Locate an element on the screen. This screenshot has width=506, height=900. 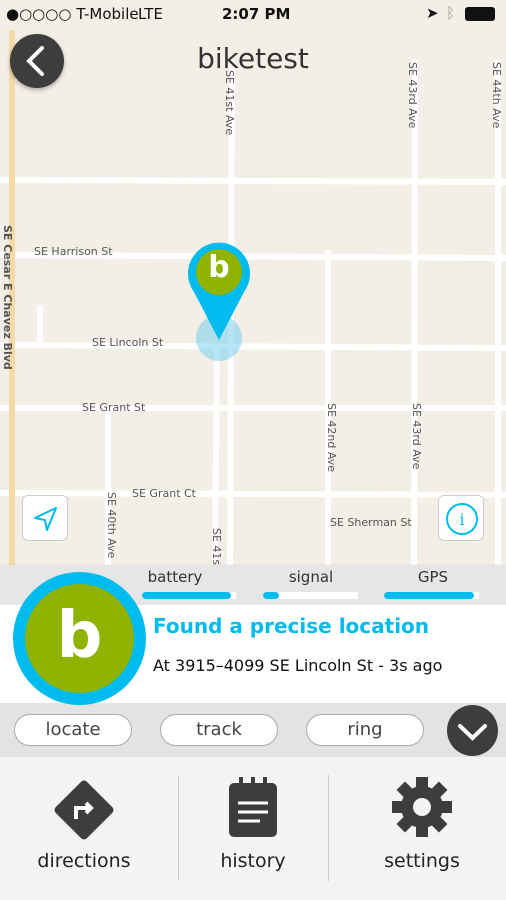
street-label: SE Grant St is located at coordinates (114, 407).